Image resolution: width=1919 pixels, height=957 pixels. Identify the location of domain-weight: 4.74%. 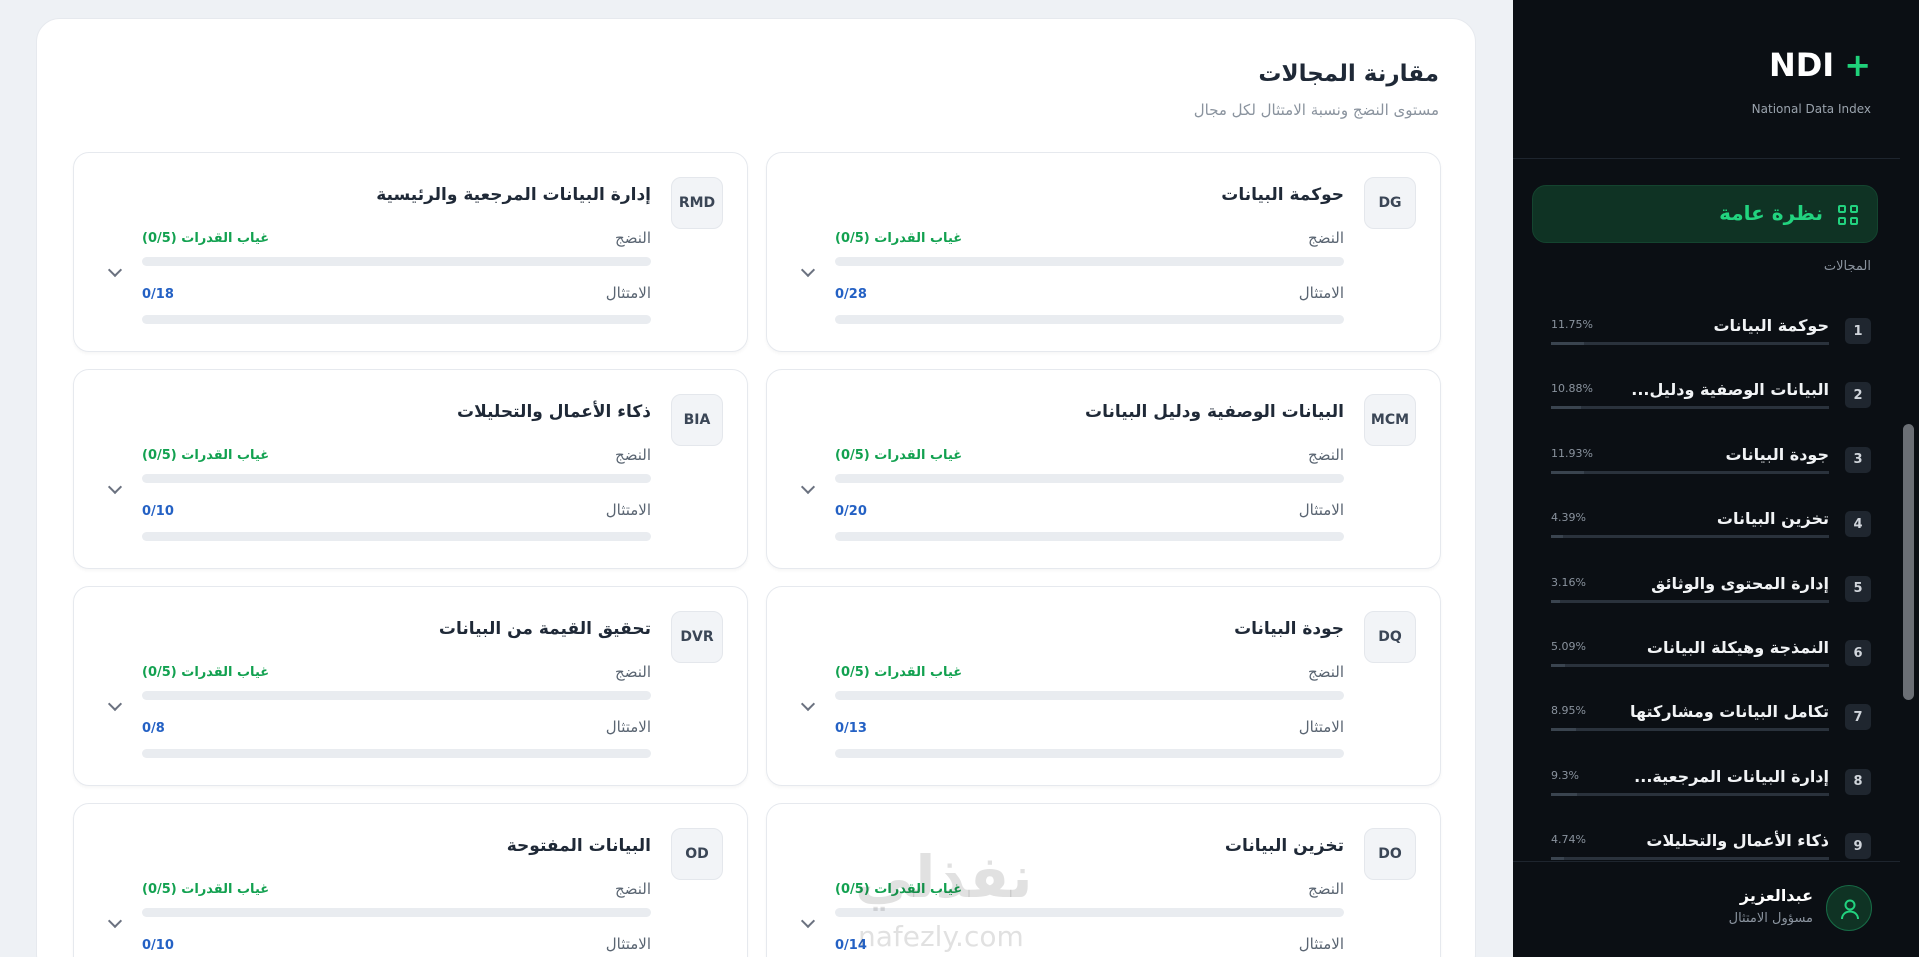
(1568, 840).